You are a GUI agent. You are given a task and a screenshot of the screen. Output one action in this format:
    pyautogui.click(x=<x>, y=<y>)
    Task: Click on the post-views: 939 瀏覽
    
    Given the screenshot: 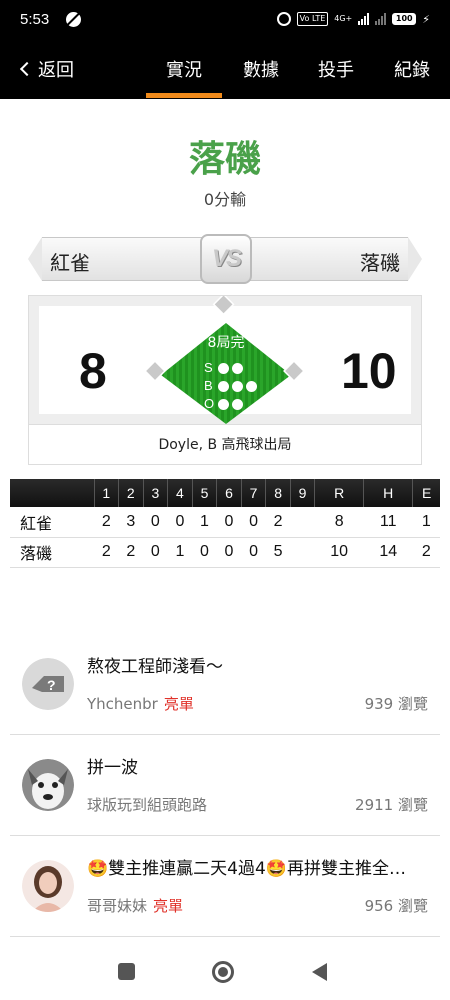 What is the action you would take?
    pyautogui.click(x=396, y=704)
    